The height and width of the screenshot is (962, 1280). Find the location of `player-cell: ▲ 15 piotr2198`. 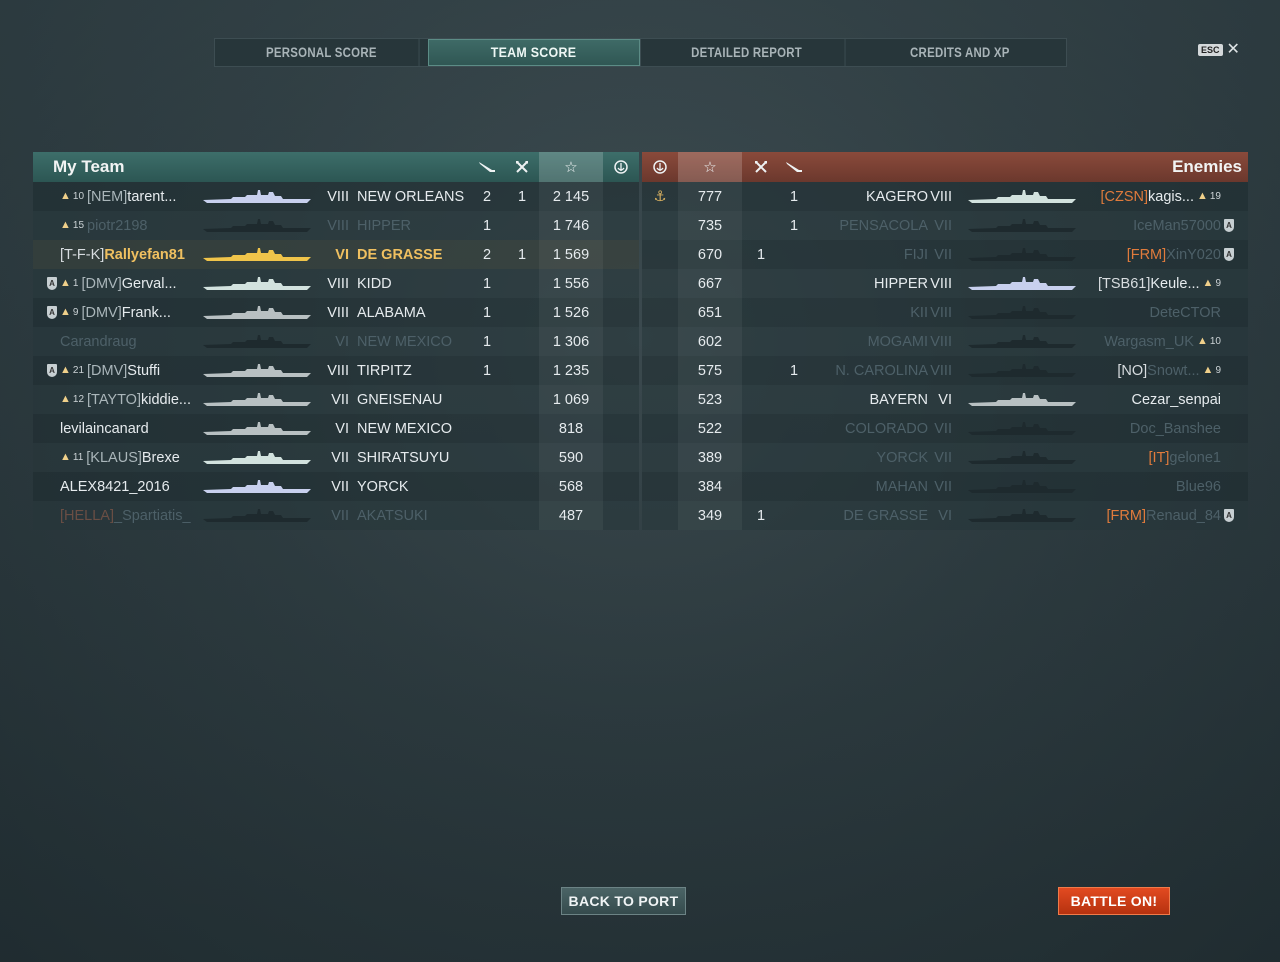

player-cell: ▲ 15 piotr2198 is located at coordinates (126, 225).